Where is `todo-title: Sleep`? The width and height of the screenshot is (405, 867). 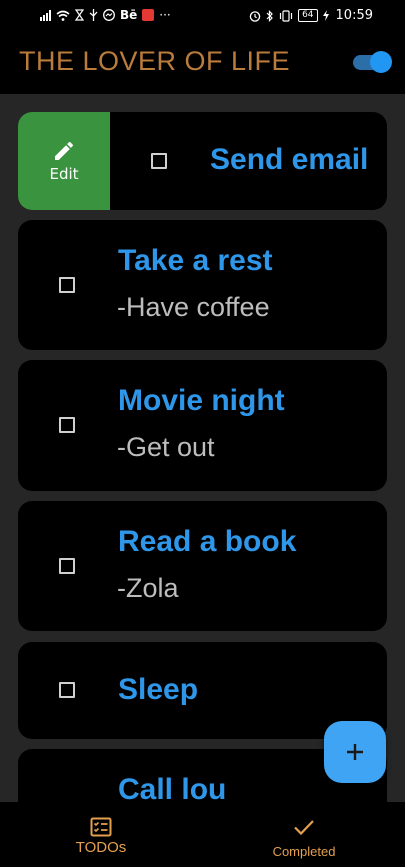
todo-title: Sleep is located at coordinates (158, 689).